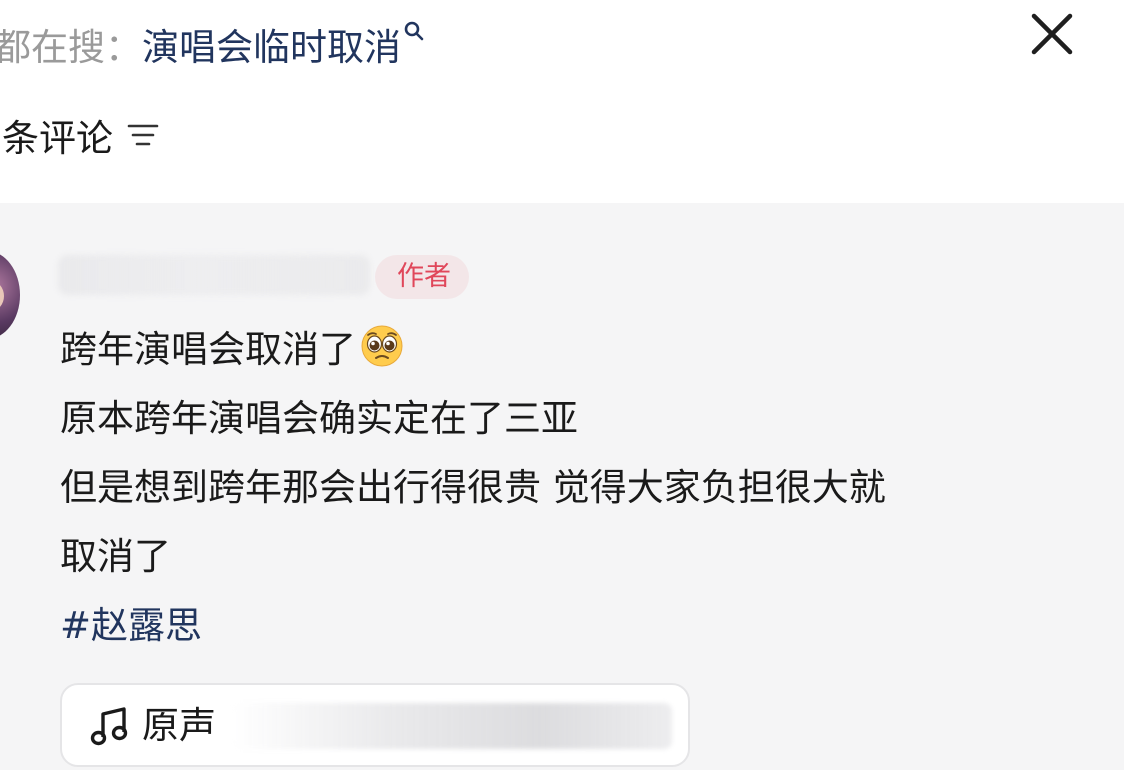  What do you see at coordinates (214, 275) in the screenshot?
I see `username-redacted` at bounding box center [214, 275].